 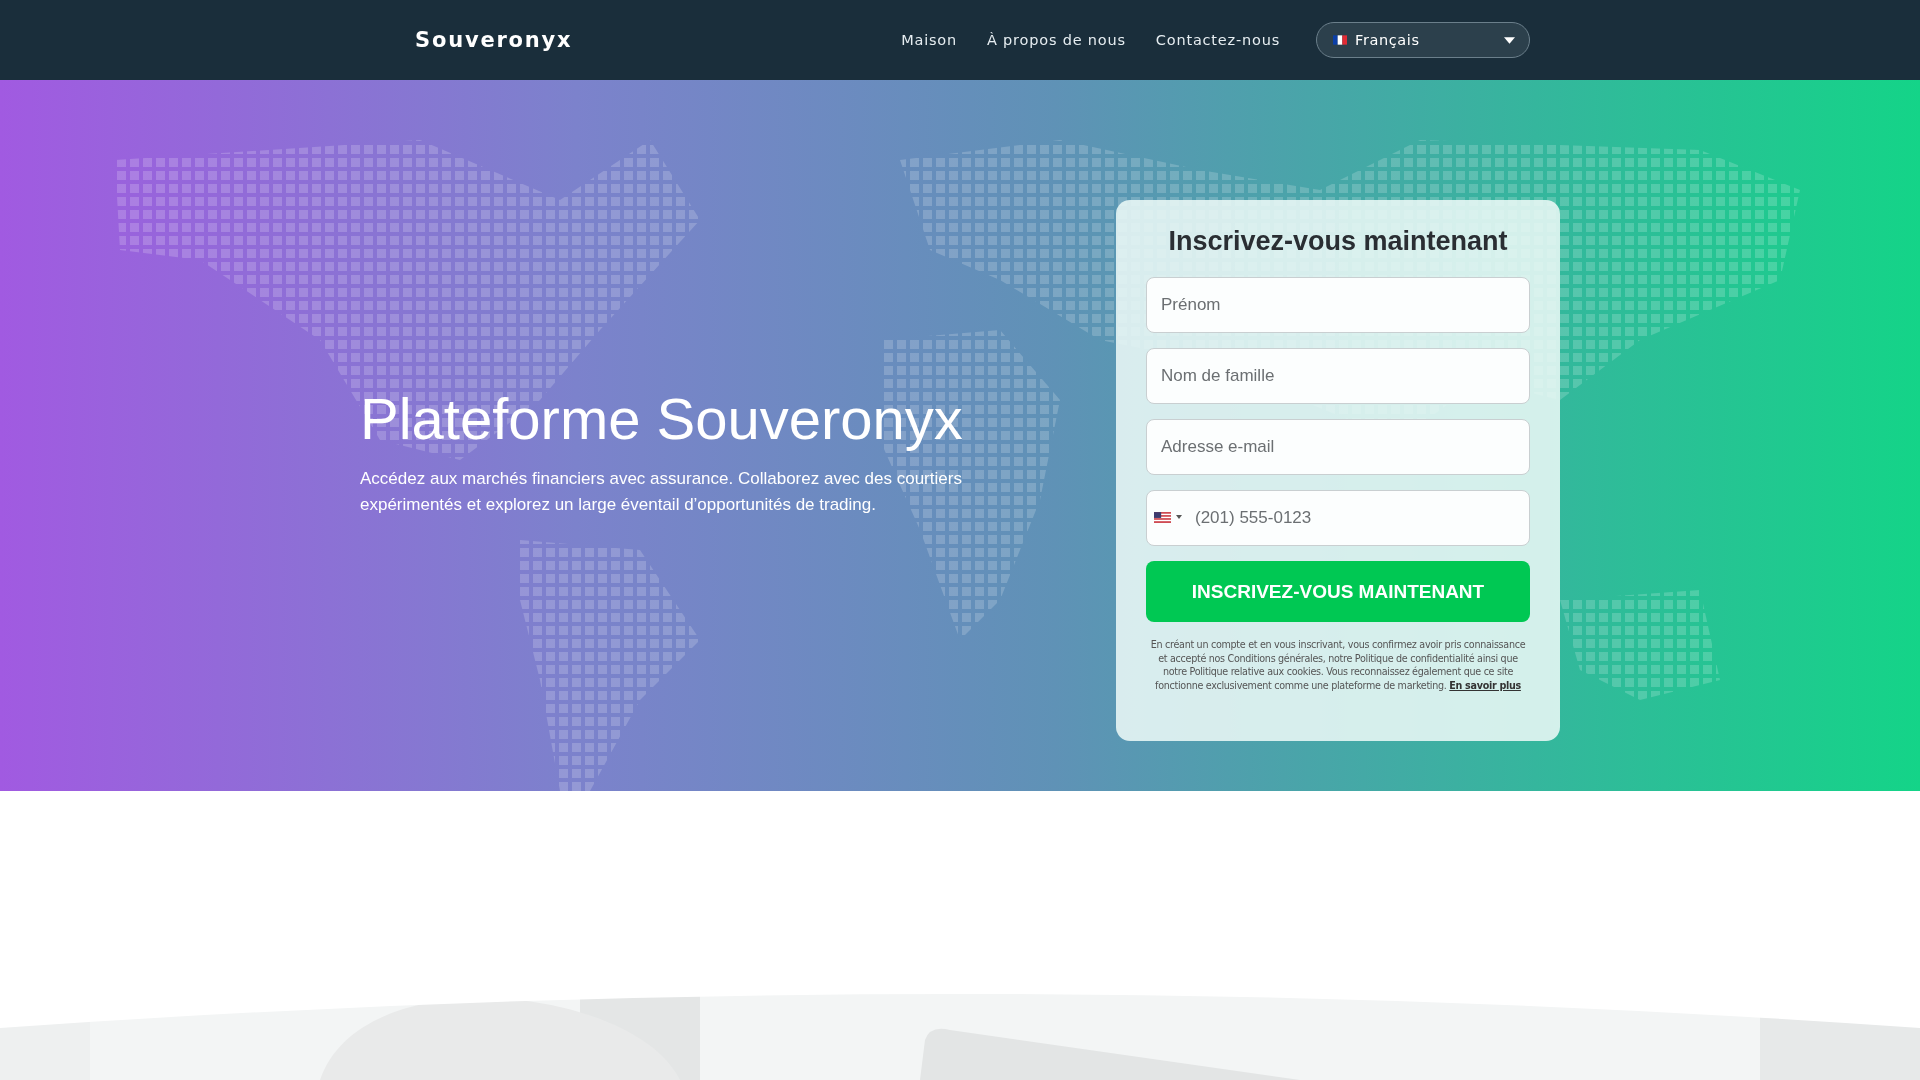 I want to click on input-field: Adresse e-mail, so click(x=1338, y=447).